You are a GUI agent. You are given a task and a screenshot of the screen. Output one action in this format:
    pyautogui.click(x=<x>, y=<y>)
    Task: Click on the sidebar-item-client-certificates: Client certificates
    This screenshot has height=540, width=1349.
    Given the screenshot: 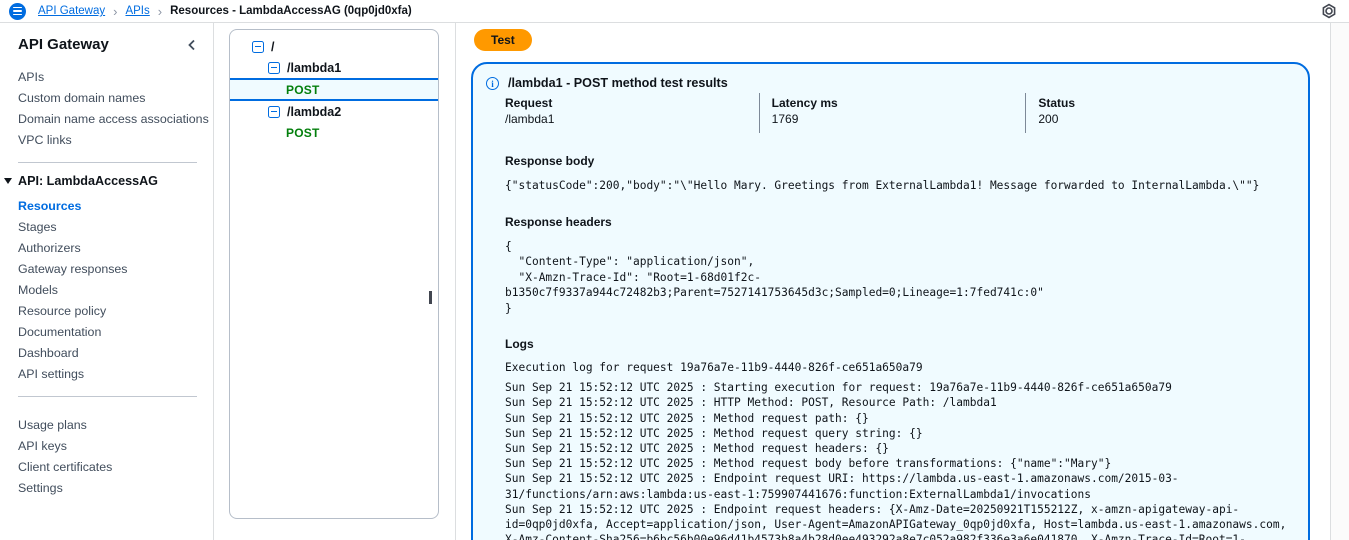 What is the action you would take?
    pyautogui.click(x=108, y=467)
    